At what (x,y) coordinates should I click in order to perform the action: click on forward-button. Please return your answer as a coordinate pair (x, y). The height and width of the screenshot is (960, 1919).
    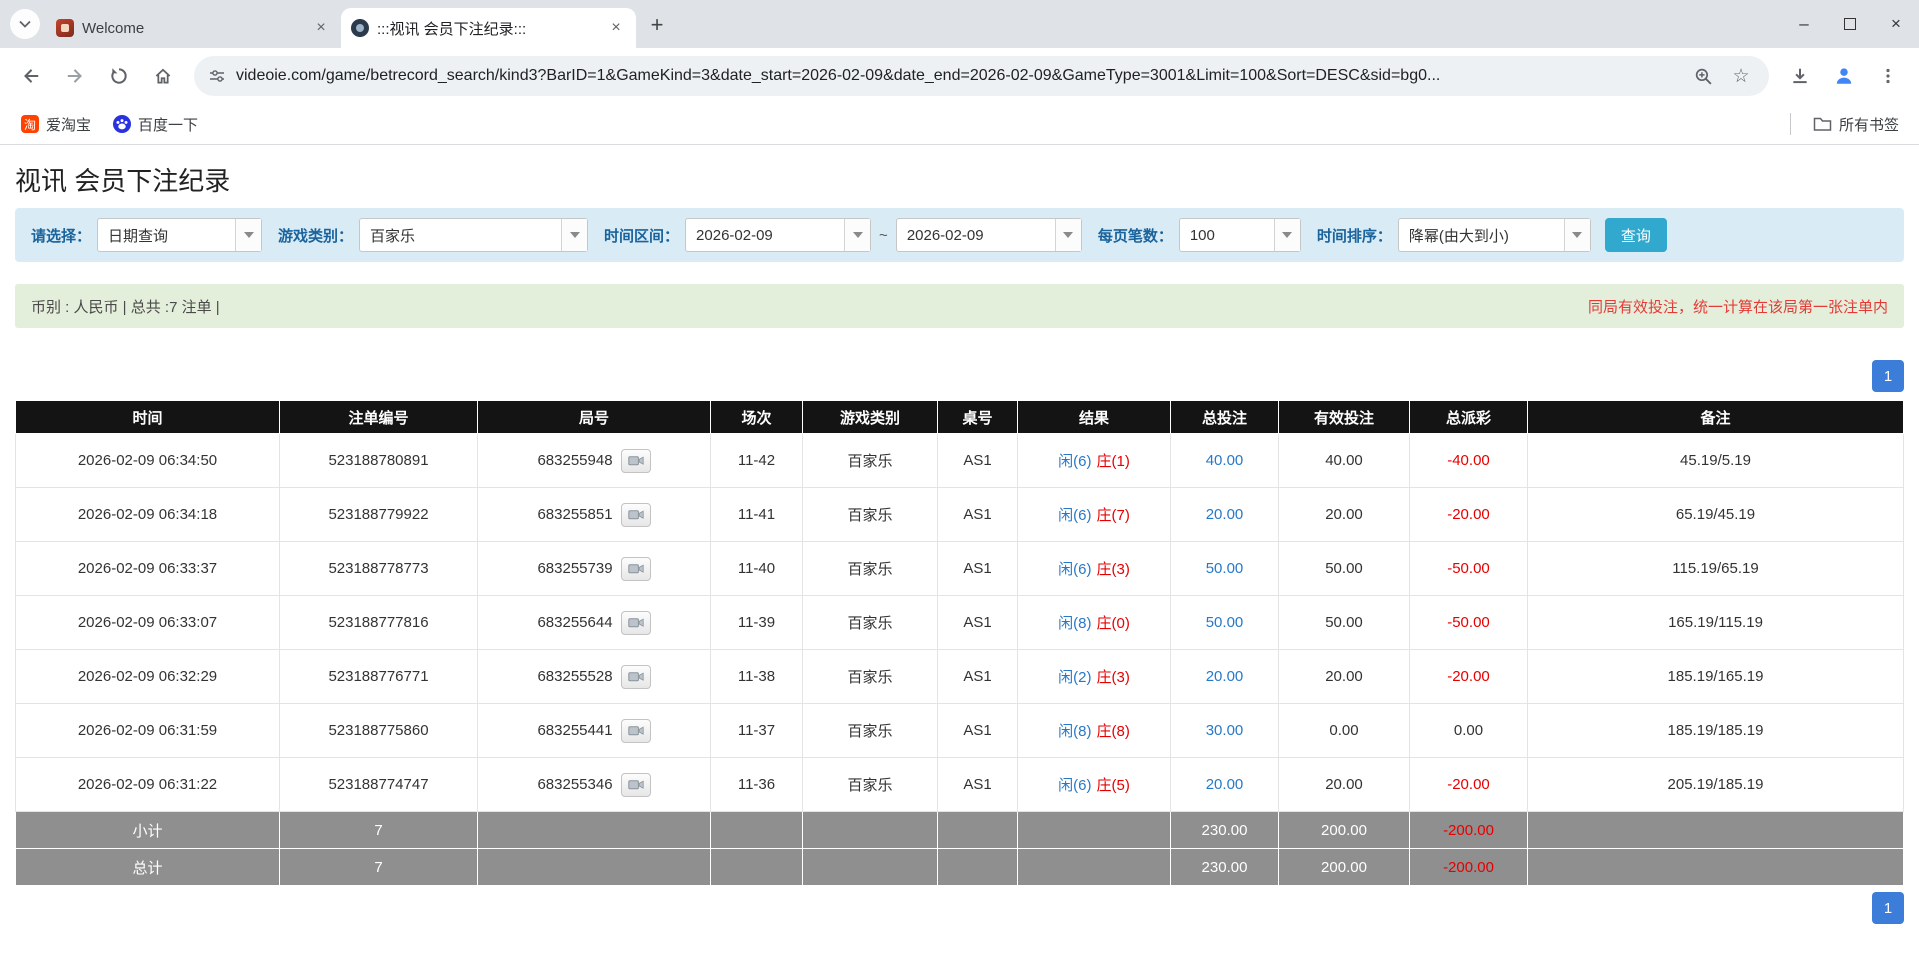
    Looking at the image, I should click on (75, 76).